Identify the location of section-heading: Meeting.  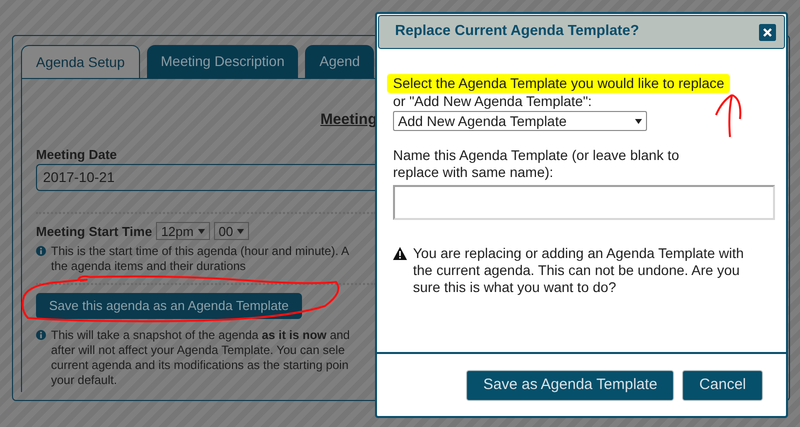
(348, 120).